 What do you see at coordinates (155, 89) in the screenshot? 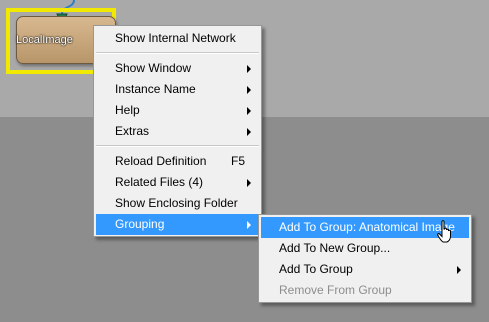
I see `menu-item-label: Instance Name` at bounding box center [155, 89].